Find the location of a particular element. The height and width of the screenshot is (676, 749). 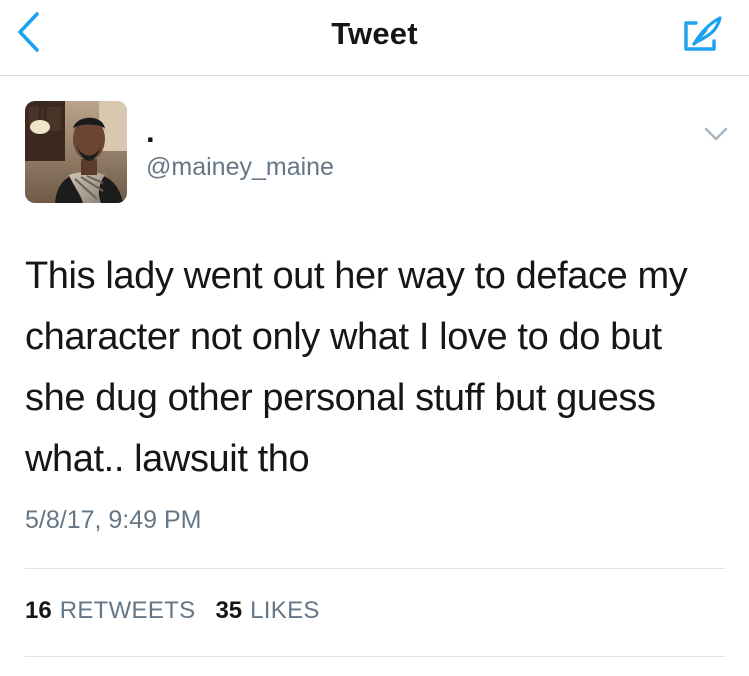

tweet-stats: 16 RETWEETS 35 LIKES is located at coordinates (182, 611).